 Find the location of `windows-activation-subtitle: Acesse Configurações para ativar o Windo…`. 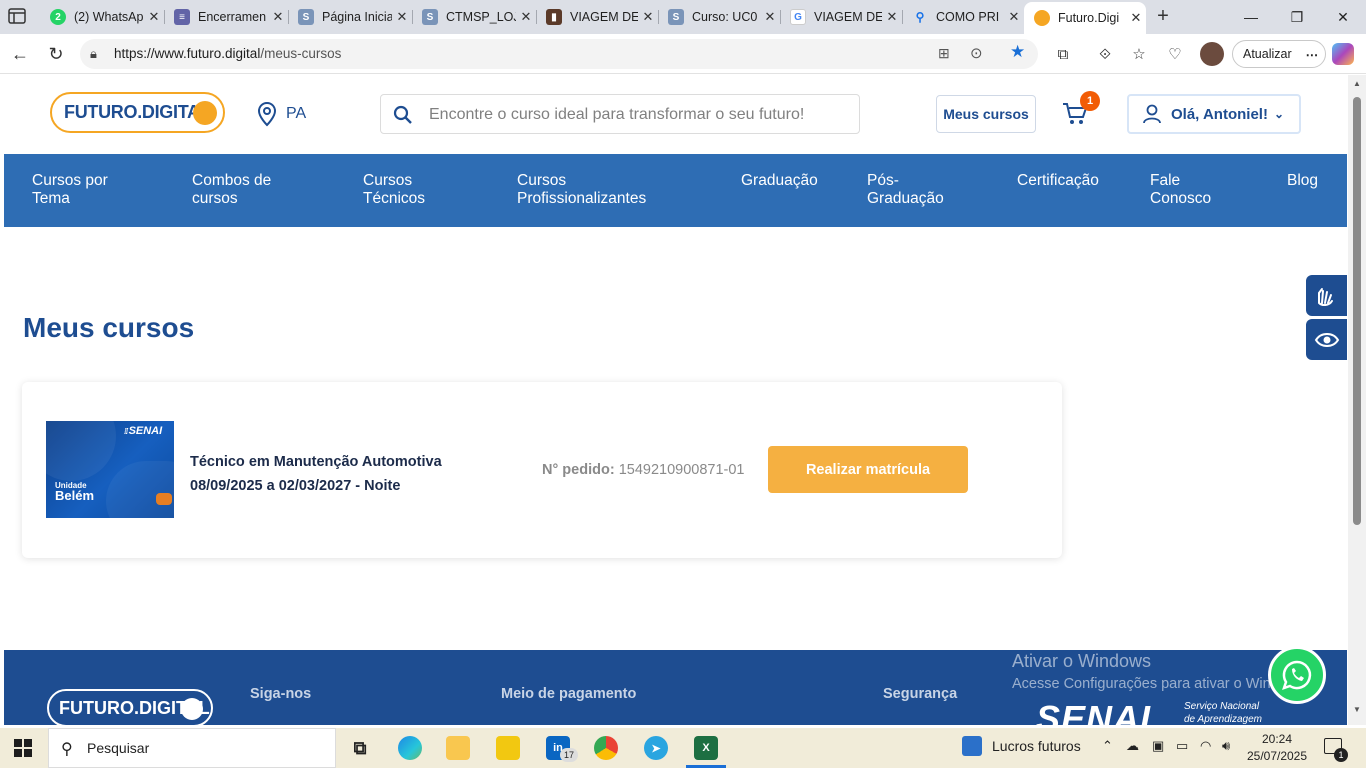

windows-activation-subtitle: Acesse Configurações para ativar o Windo… is located at coordinates (1160, 684).